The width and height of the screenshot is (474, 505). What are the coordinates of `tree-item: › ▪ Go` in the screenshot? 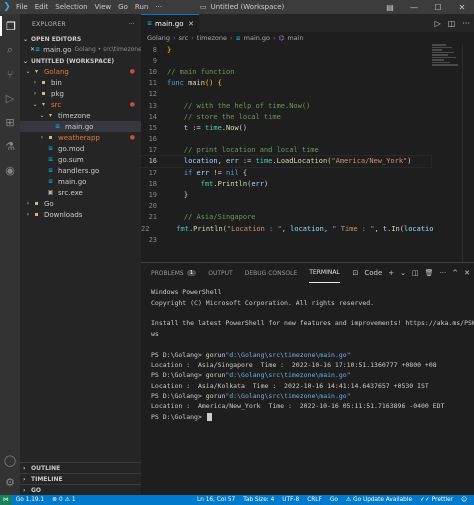 It's located at (80, 203).